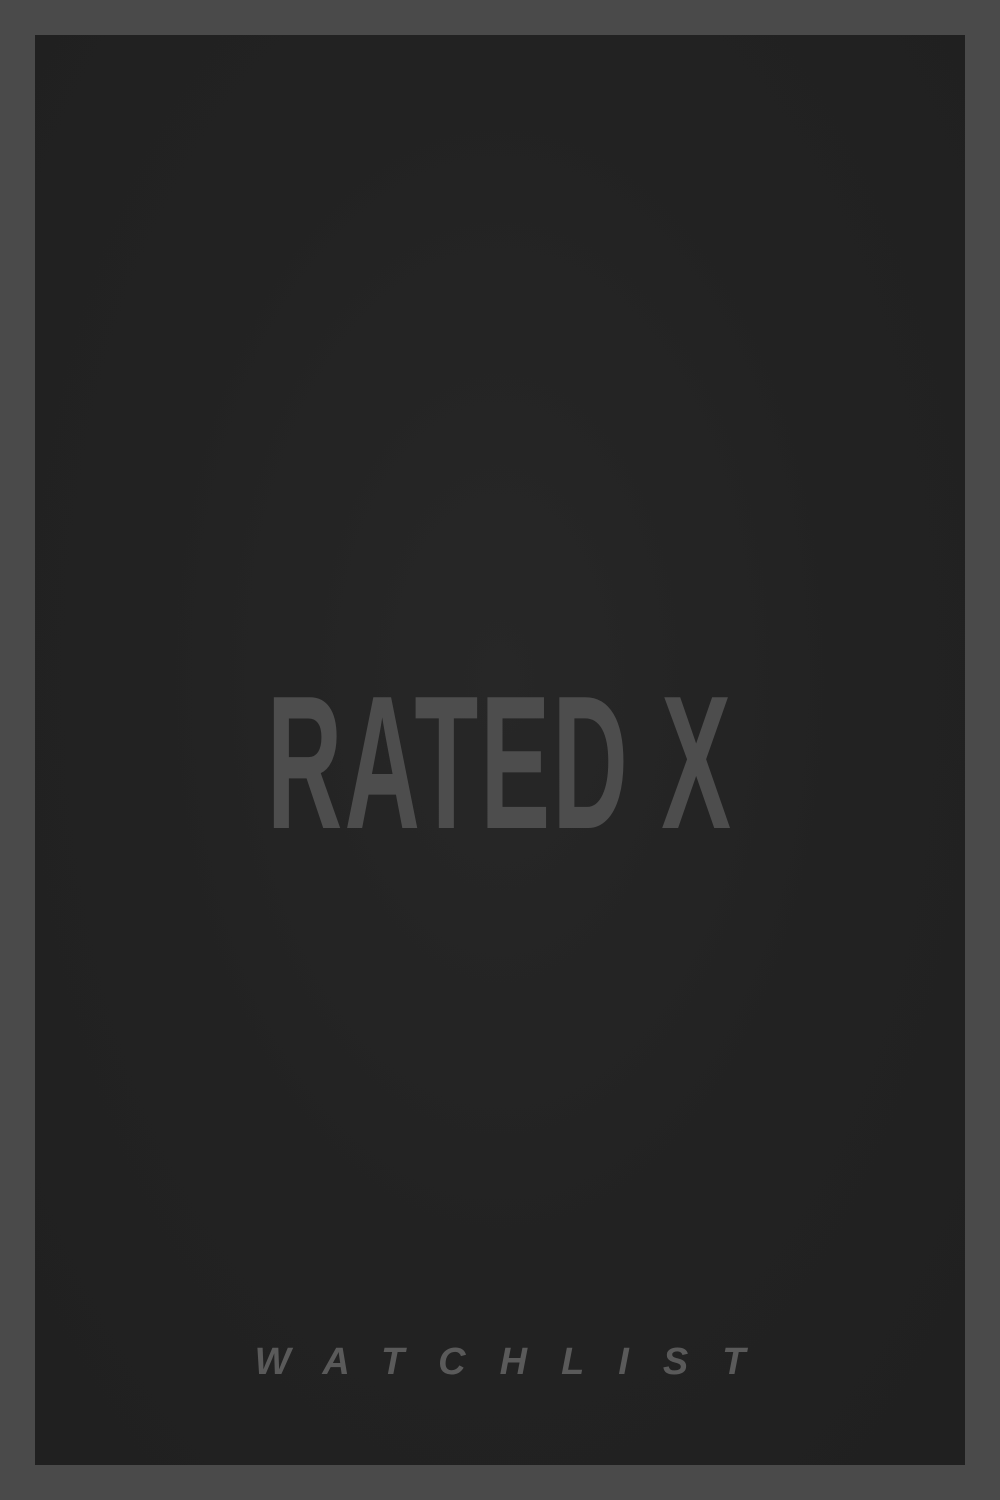  I want to click on poster-title: RATED X, so click(500, 763).